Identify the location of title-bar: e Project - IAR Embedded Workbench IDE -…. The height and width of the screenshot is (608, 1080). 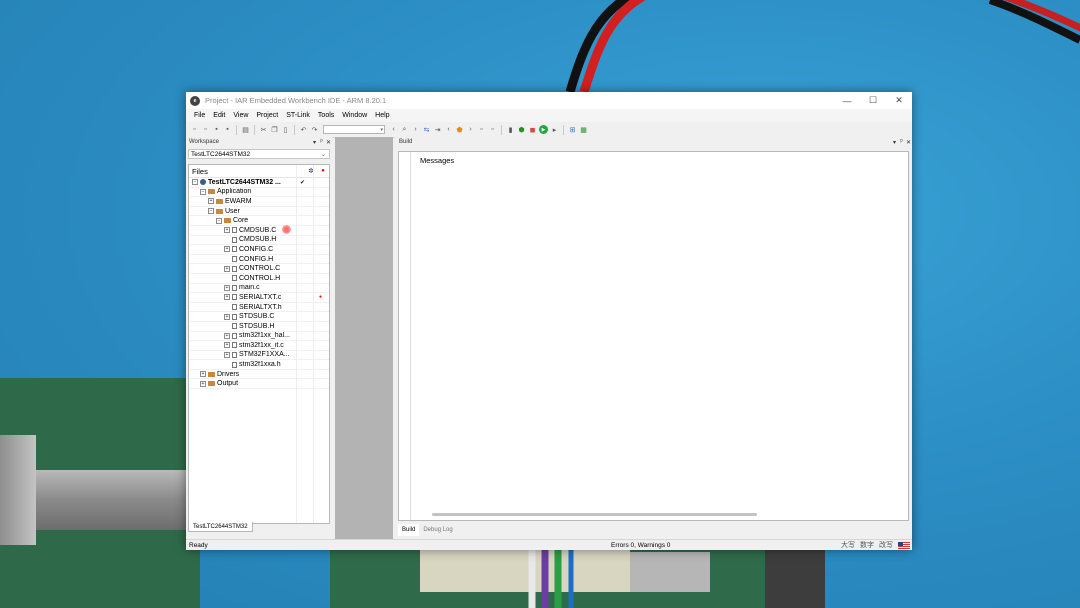
(549, 100).